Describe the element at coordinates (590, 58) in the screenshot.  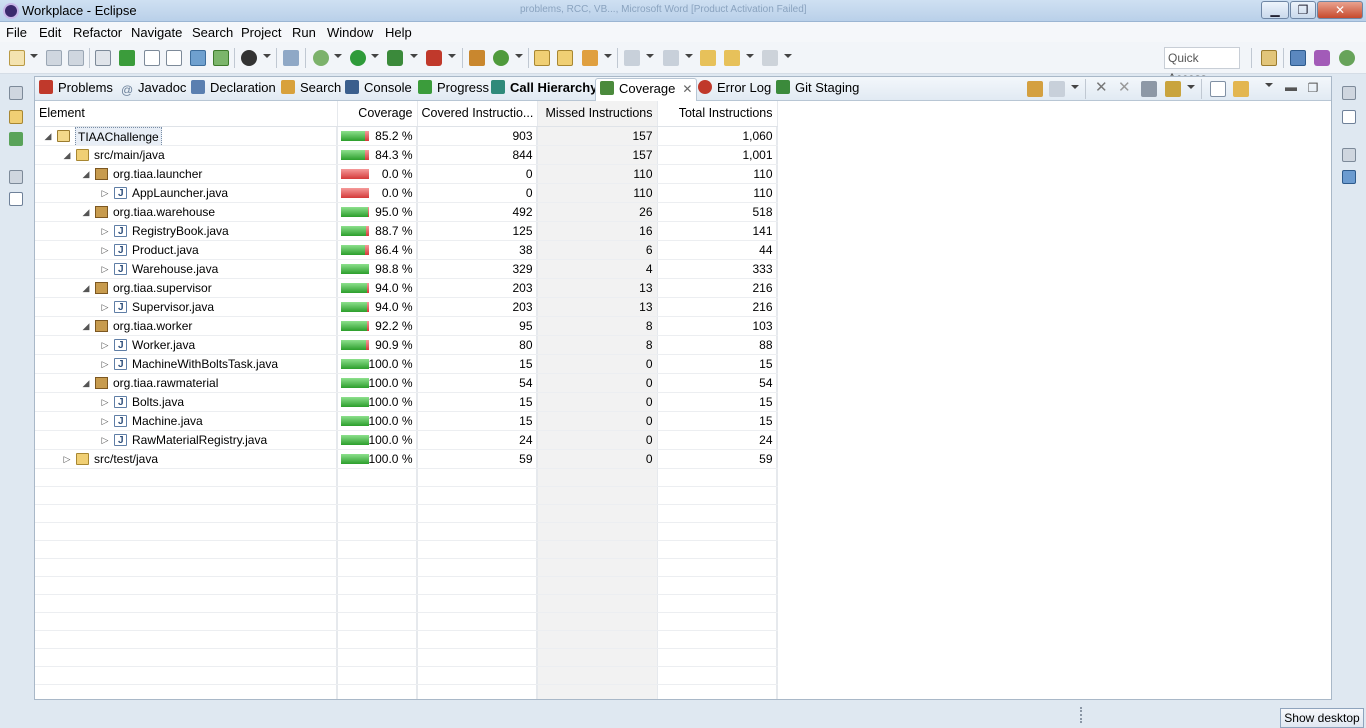
I see `search-tool-icon` at that location.